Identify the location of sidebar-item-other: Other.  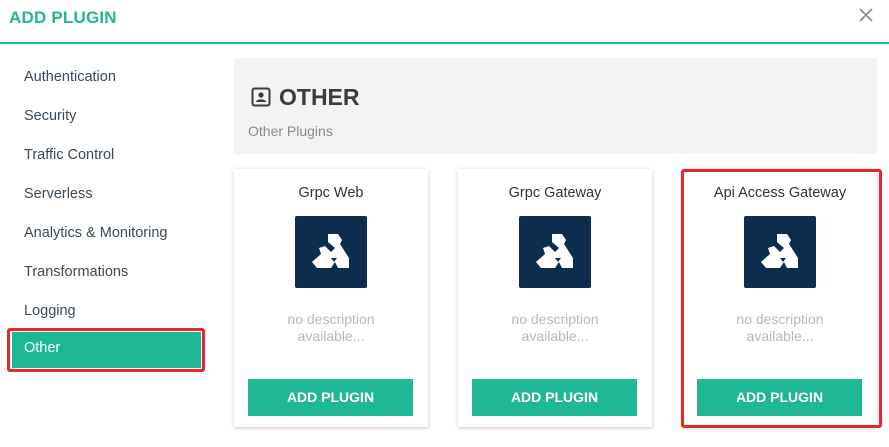
(106, 350).